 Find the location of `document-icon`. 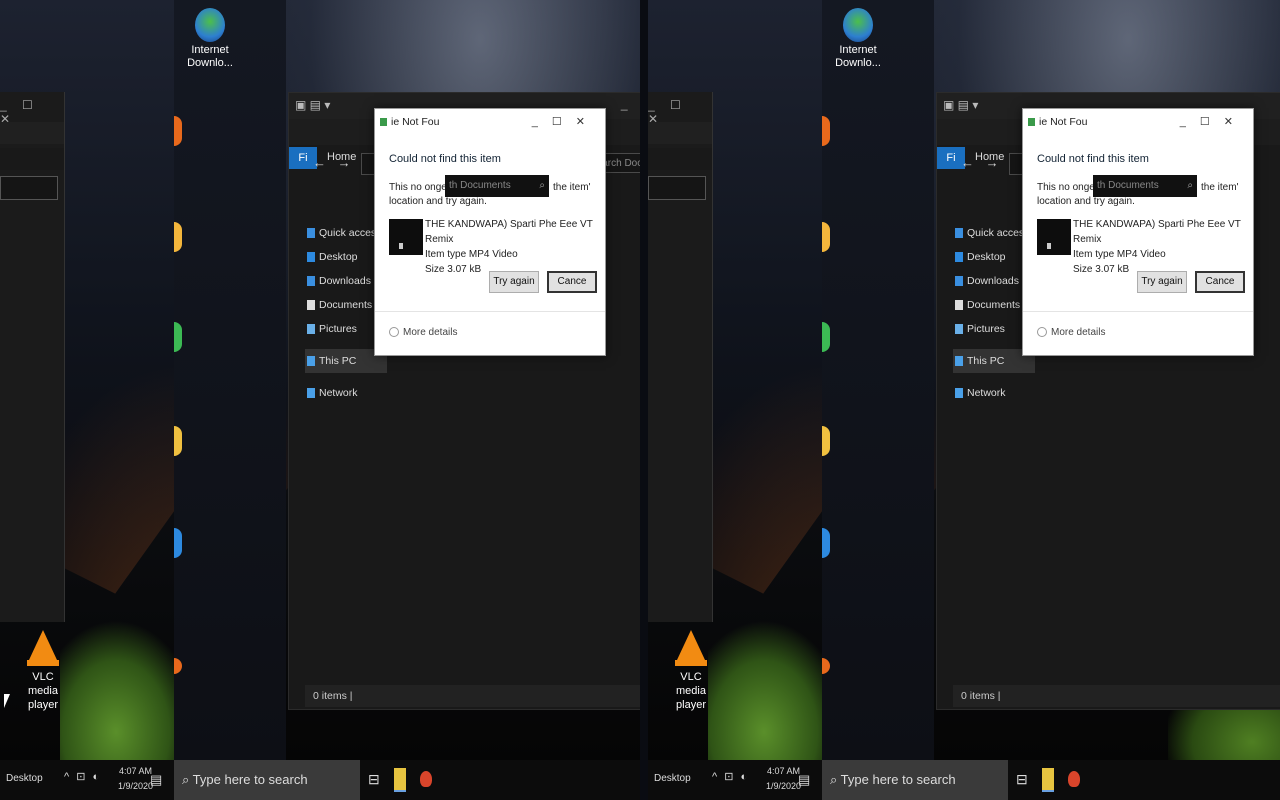

document-icon is located at coordinates (959, 305).